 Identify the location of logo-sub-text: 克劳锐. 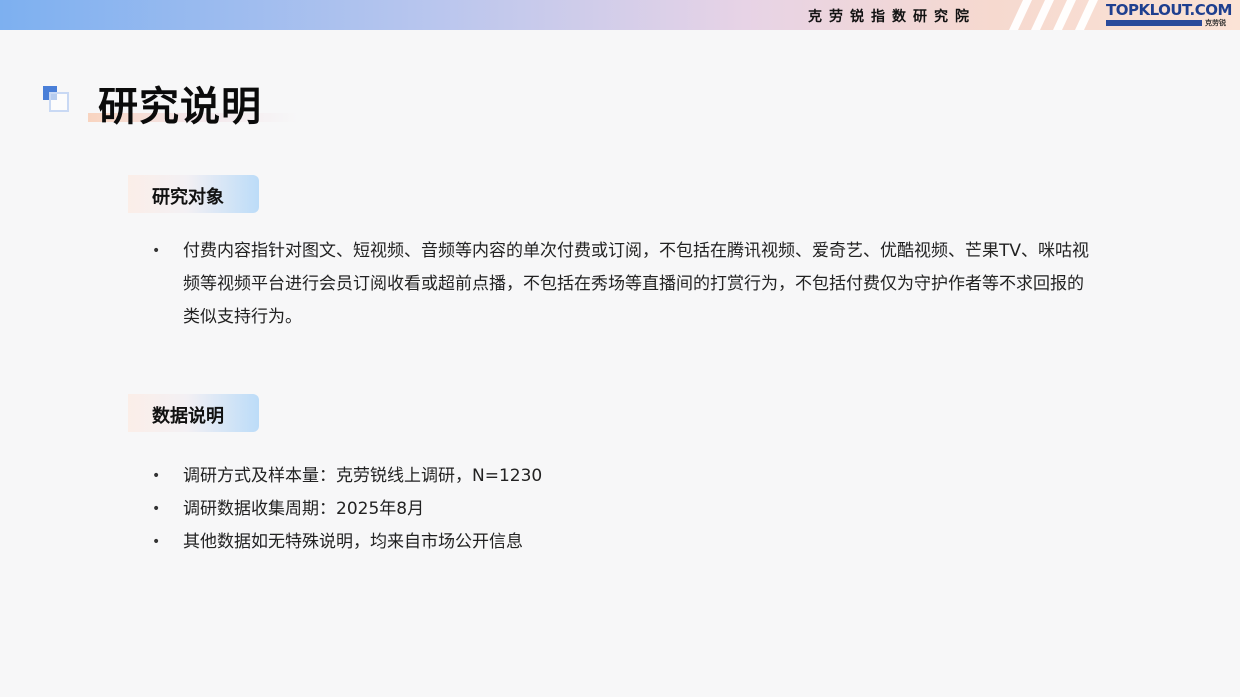
(1215, 23).